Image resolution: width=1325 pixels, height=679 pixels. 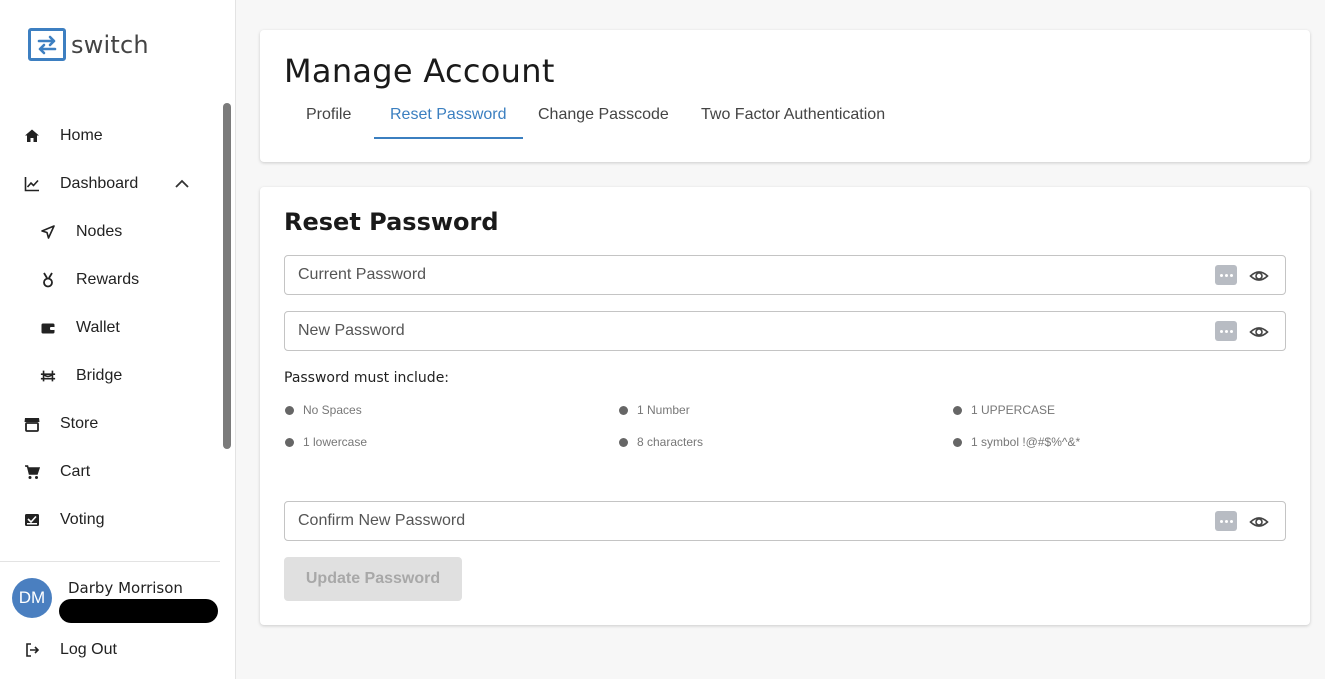 What do you see at coordinates (110, 472) in the screenshot?
I see `sidebar-item-cart: Cart` at bounding box center [110, 472].